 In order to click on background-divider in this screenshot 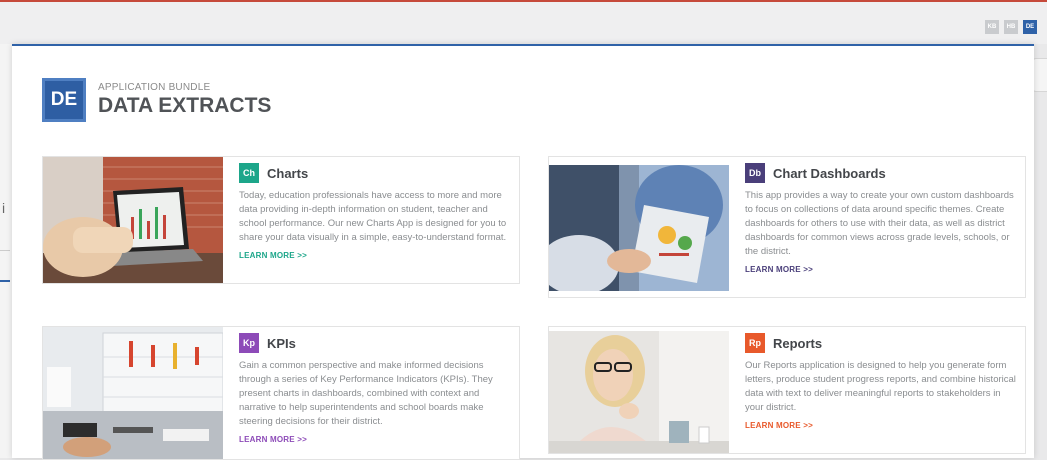, I will do `click(5, 250)`.